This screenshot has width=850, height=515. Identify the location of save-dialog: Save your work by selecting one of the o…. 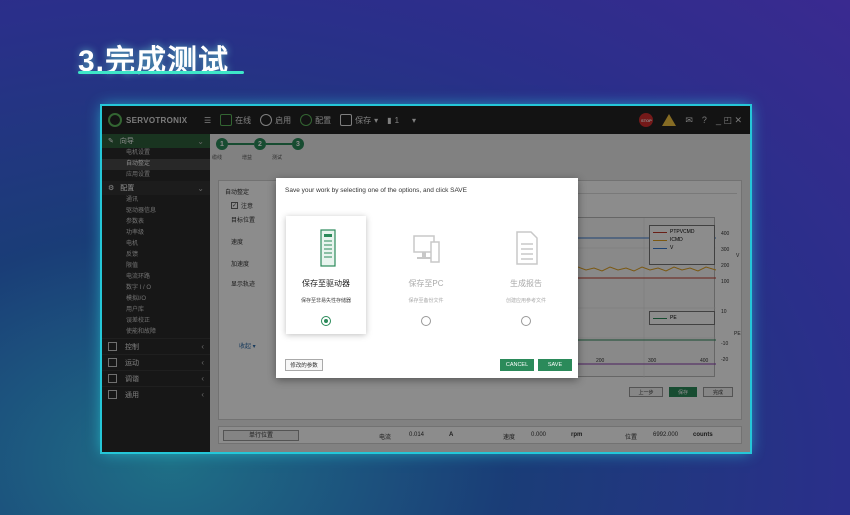
(427, 278).